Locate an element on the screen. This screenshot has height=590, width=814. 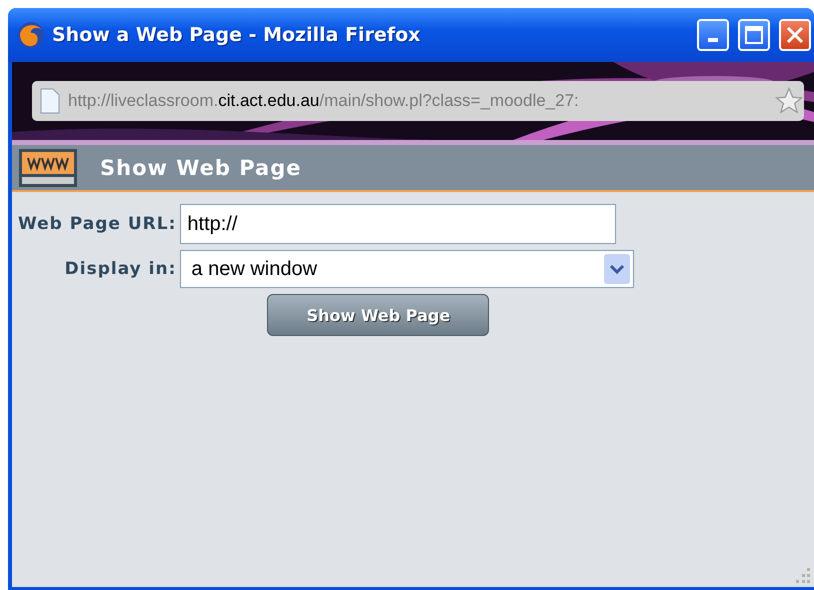
www-icon is located at coordinates (48, 168).